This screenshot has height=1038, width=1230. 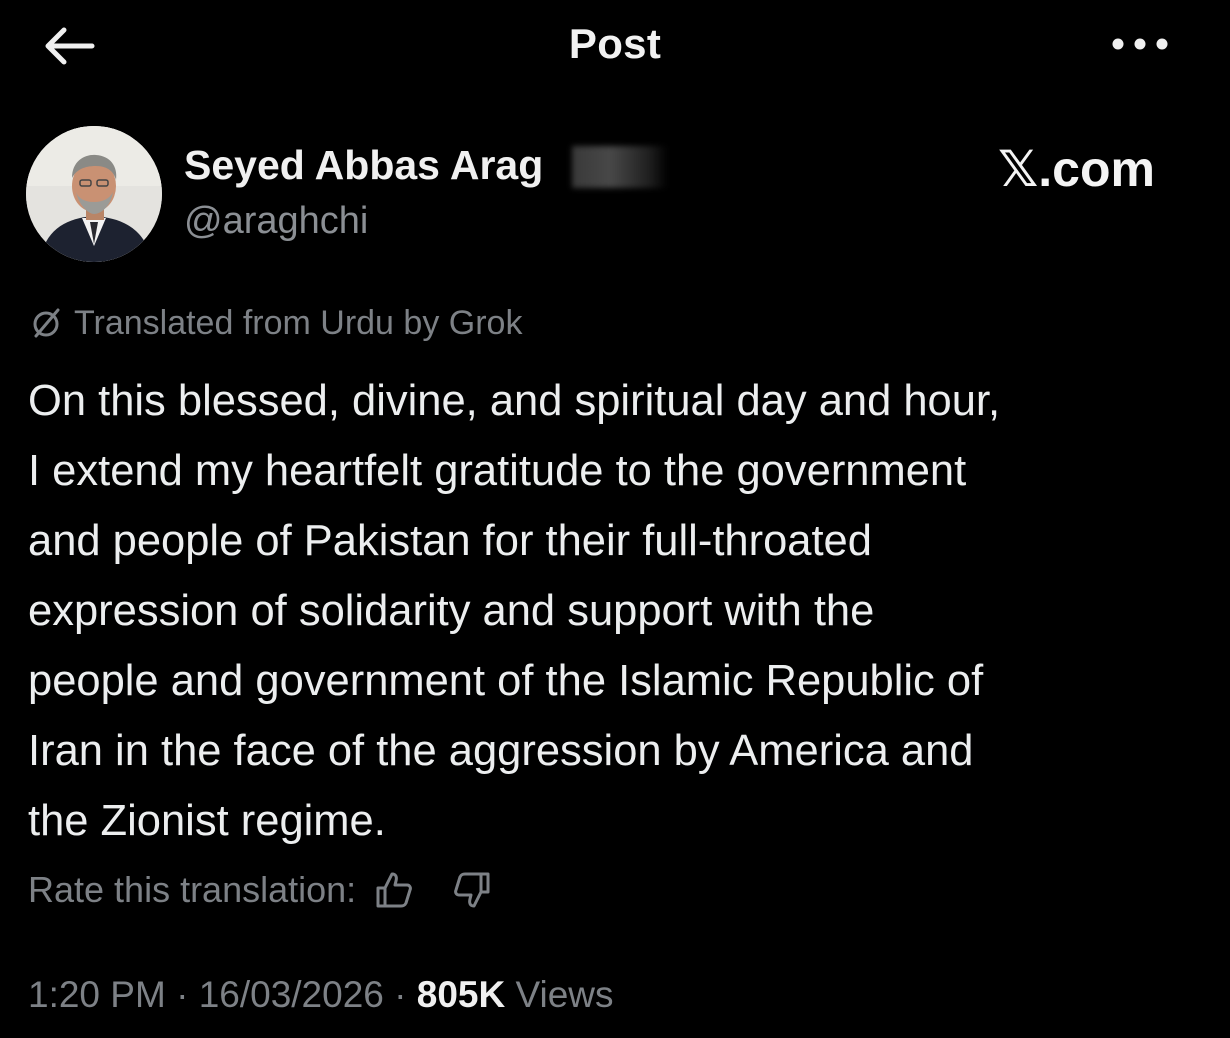 I want to click on more-horizontal-icon, so click(x=1140, y=44).